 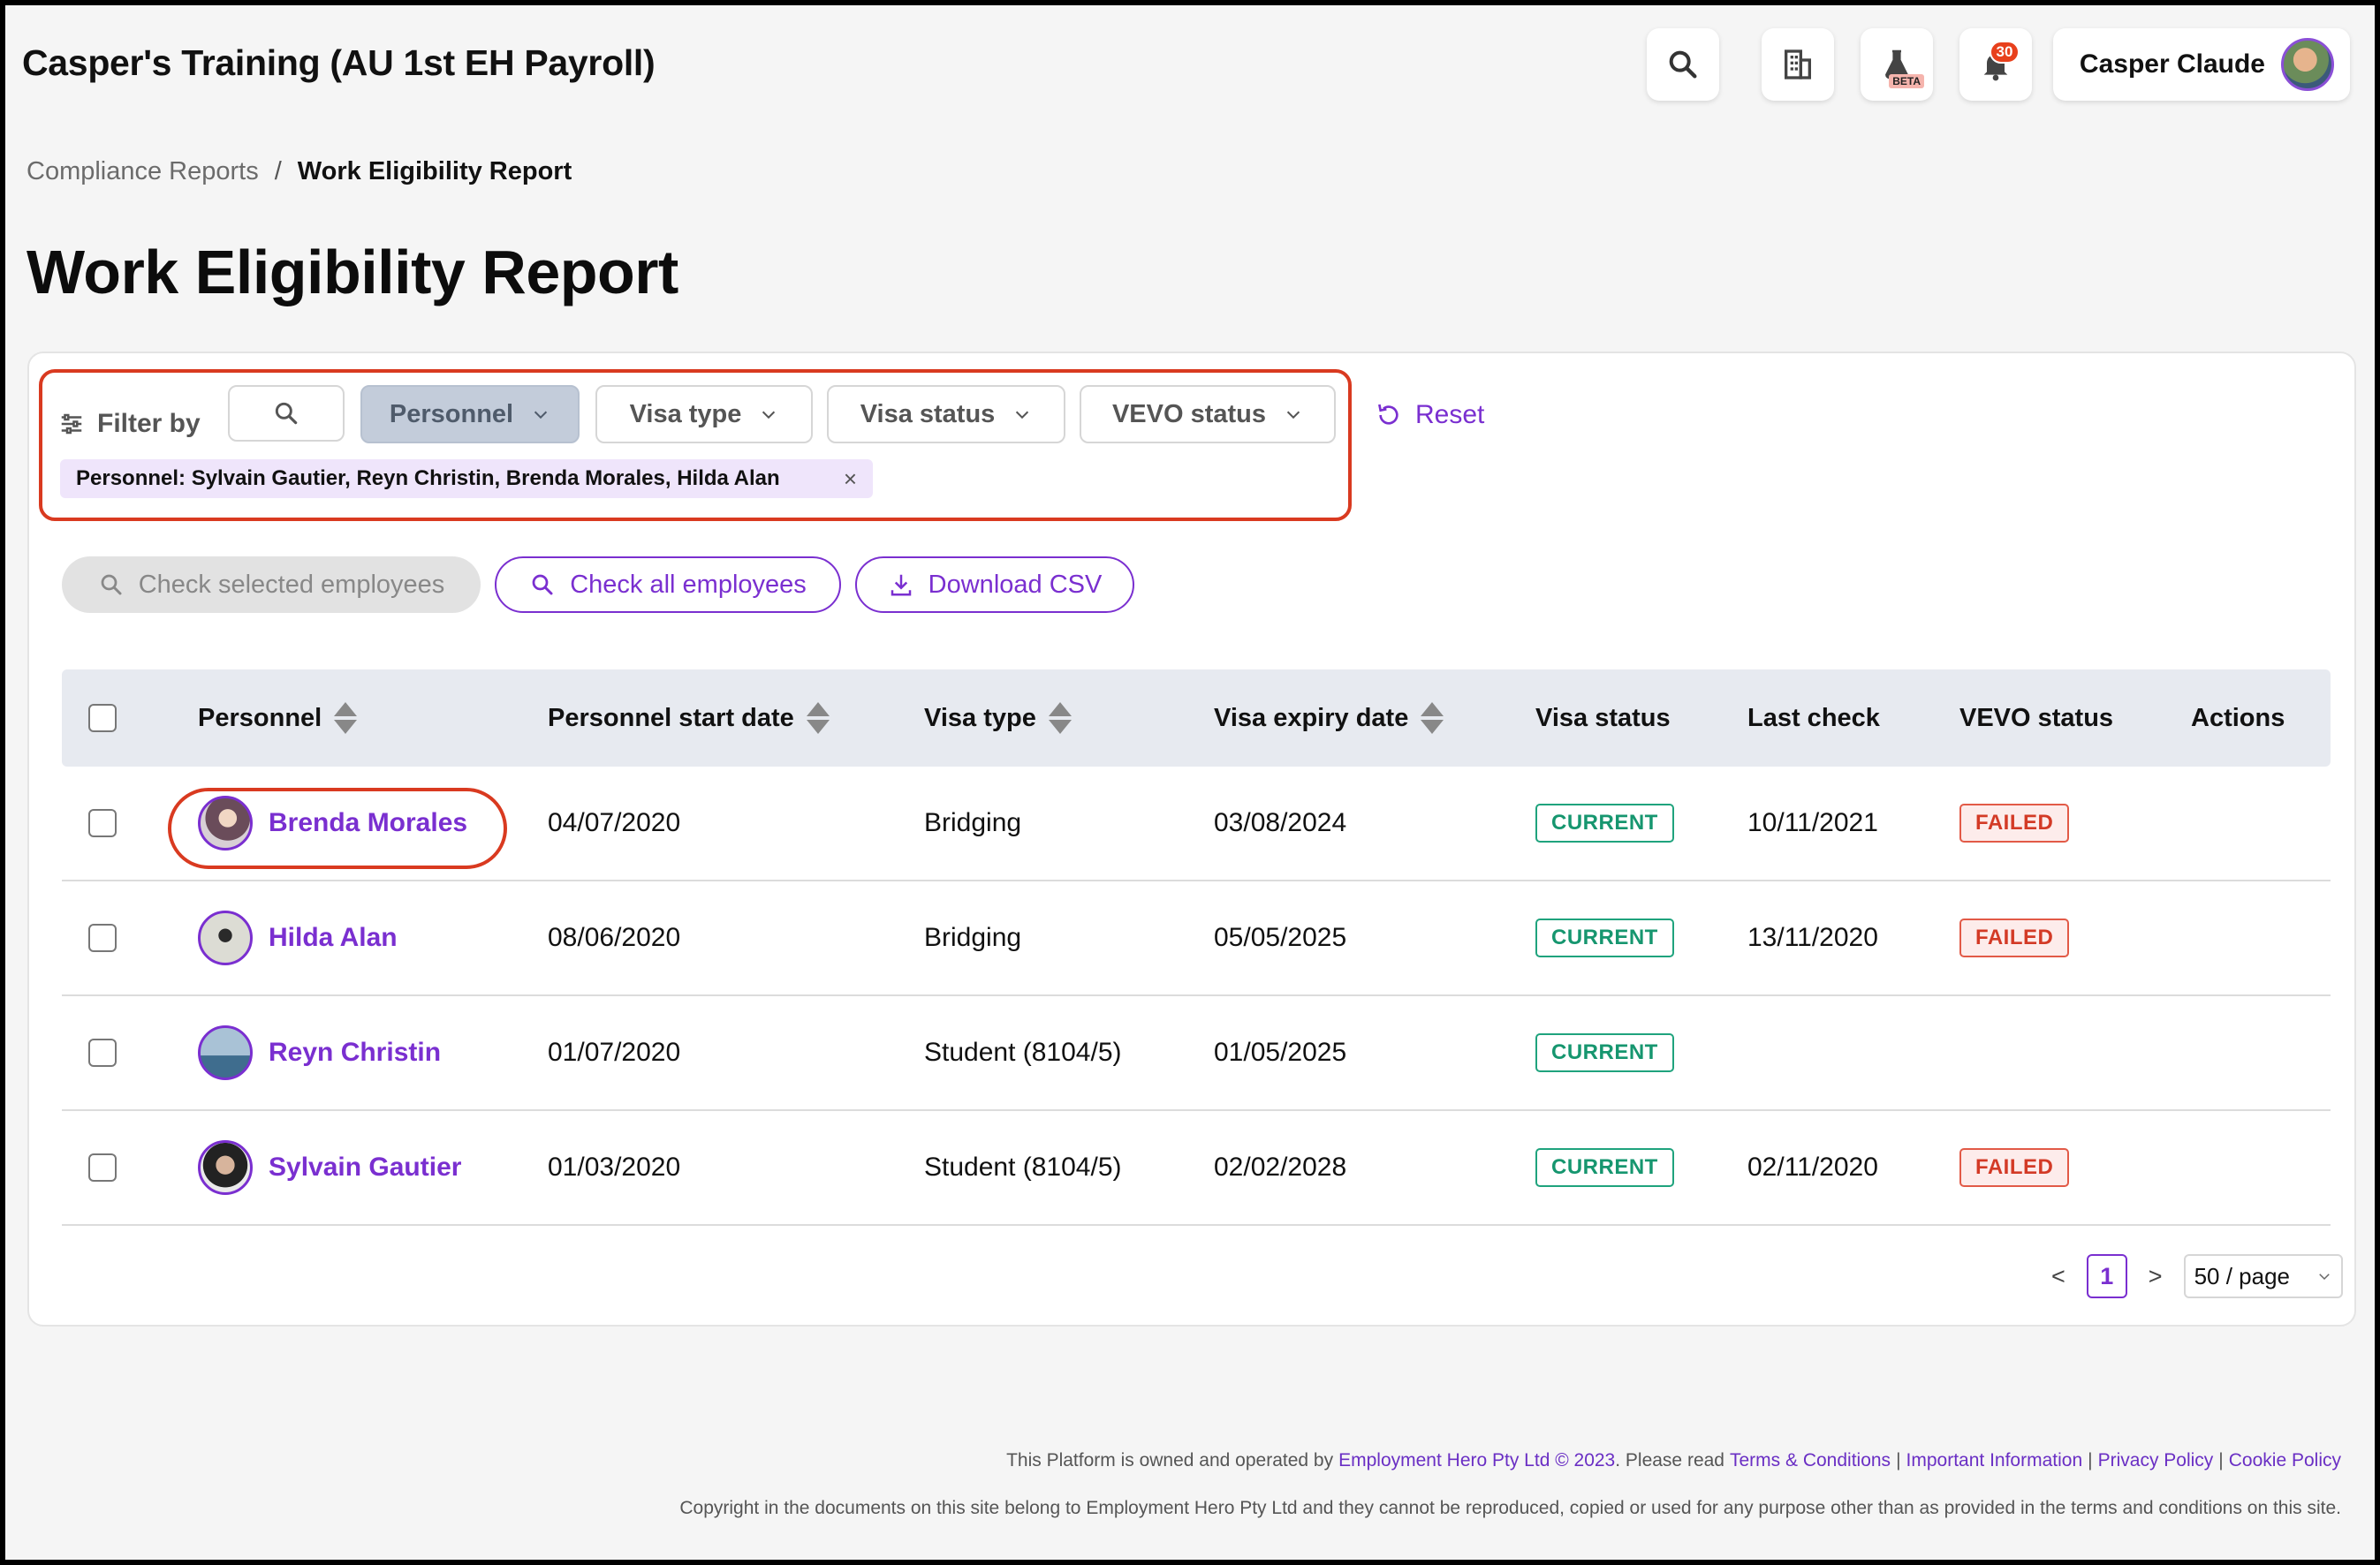 I want to click on breadcrumb-current: Work Eligibility Report, so click(x=434, y=171).